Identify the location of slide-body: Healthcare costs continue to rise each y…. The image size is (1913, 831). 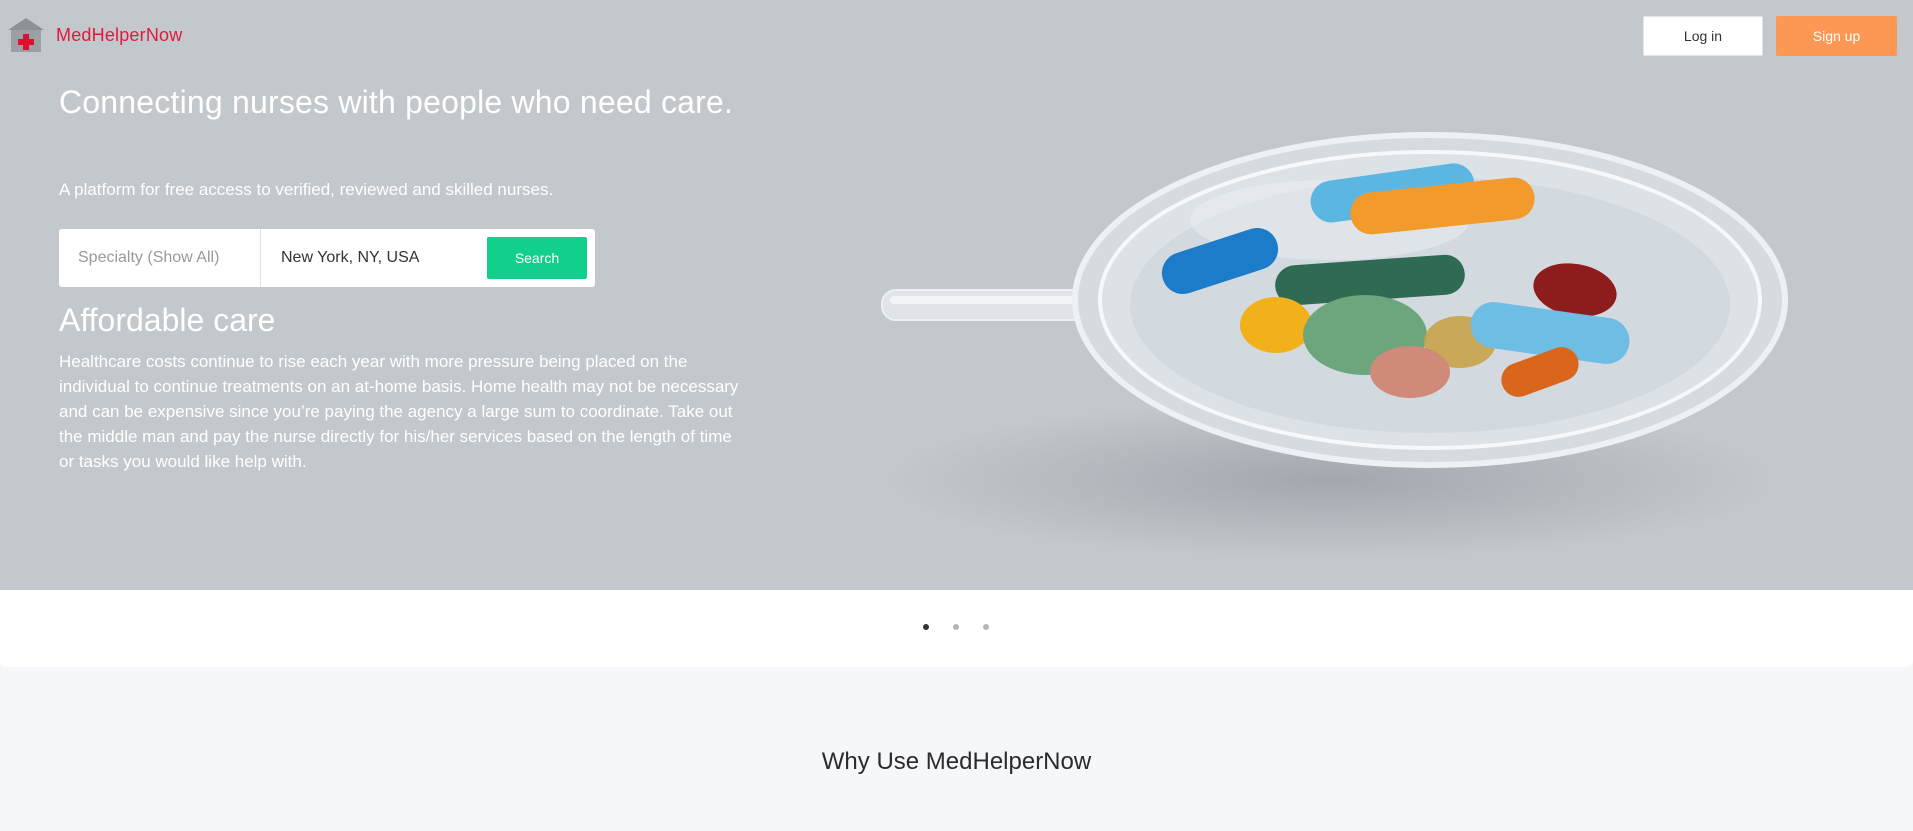
(399, 411).